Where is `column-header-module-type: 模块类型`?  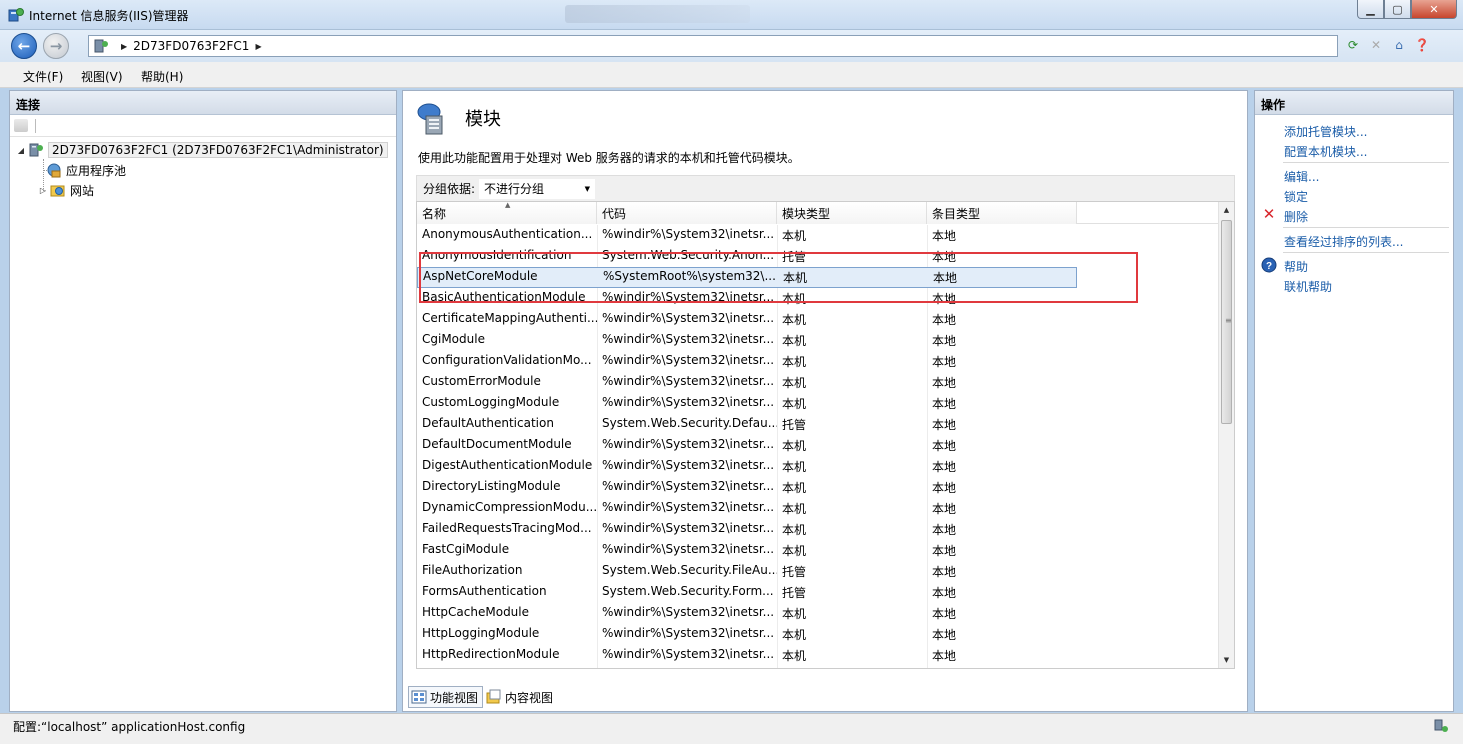
column-header-module-type: 模块类型 is located at coordinates (852, 213).